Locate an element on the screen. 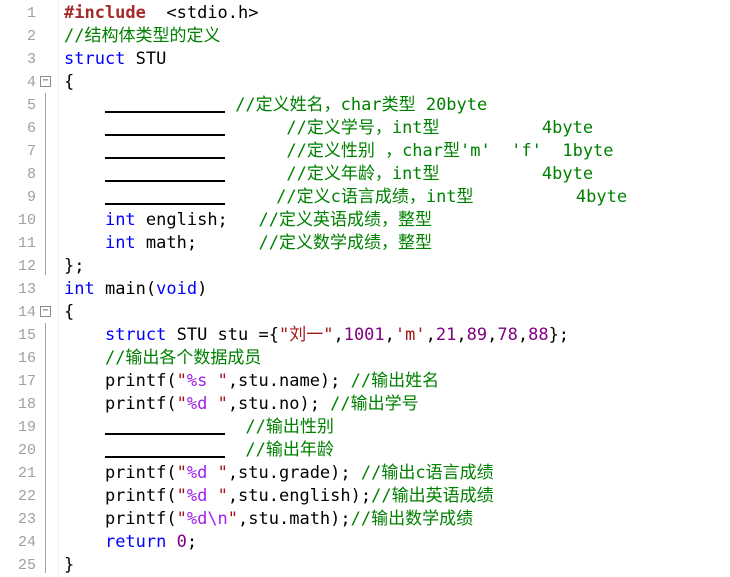 Image resolution: width=730 pixels, height=577 pixels. code-line: 22 printf("%d ",stu.english);//输出英语成绩 is located at coordinates (365, 496).